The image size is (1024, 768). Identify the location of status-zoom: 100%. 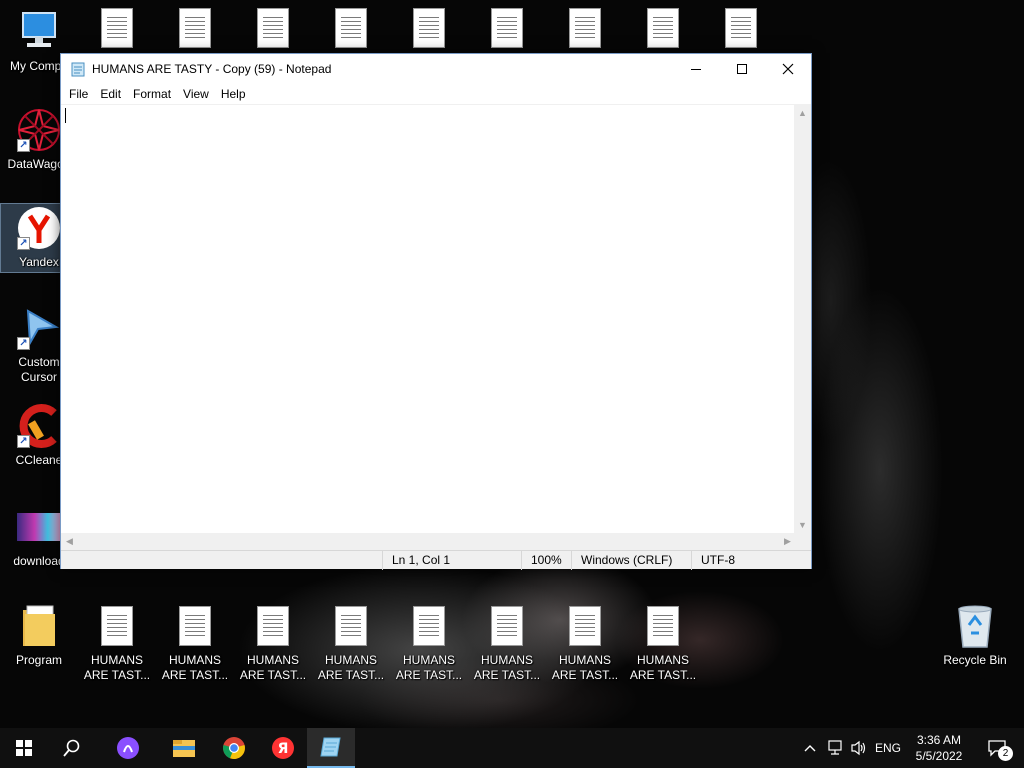
(546, 560).